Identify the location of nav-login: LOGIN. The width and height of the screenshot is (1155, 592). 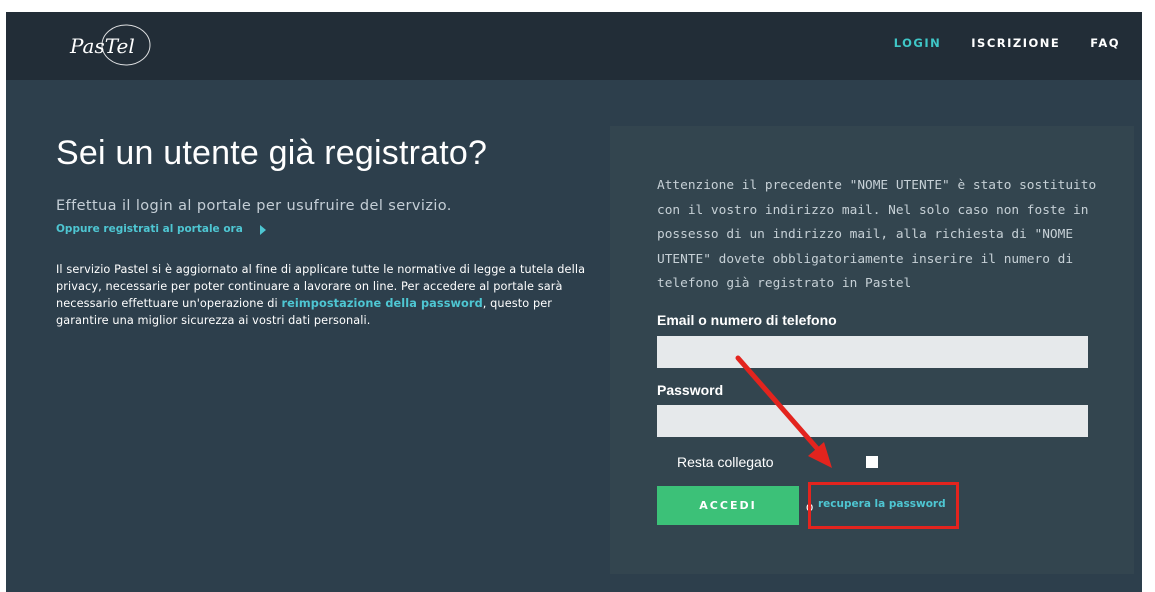
(918, 43).